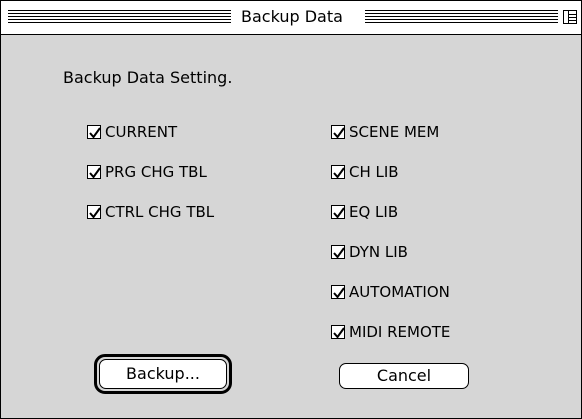  Describe the element at coordinates (394, 132) in the screenshot. I see `checkbox-label: SCENE MEM` at that location.